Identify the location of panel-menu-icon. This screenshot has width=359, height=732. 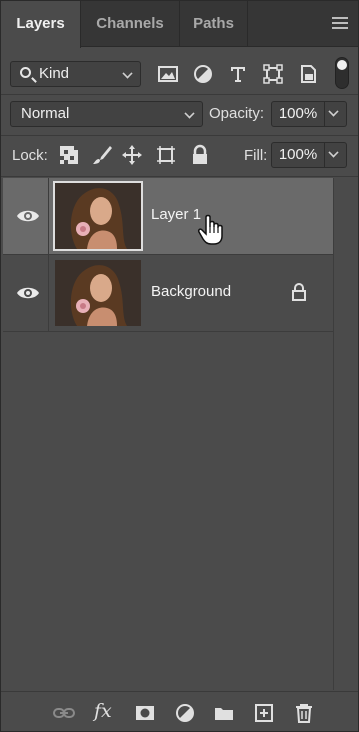
(340, 24).